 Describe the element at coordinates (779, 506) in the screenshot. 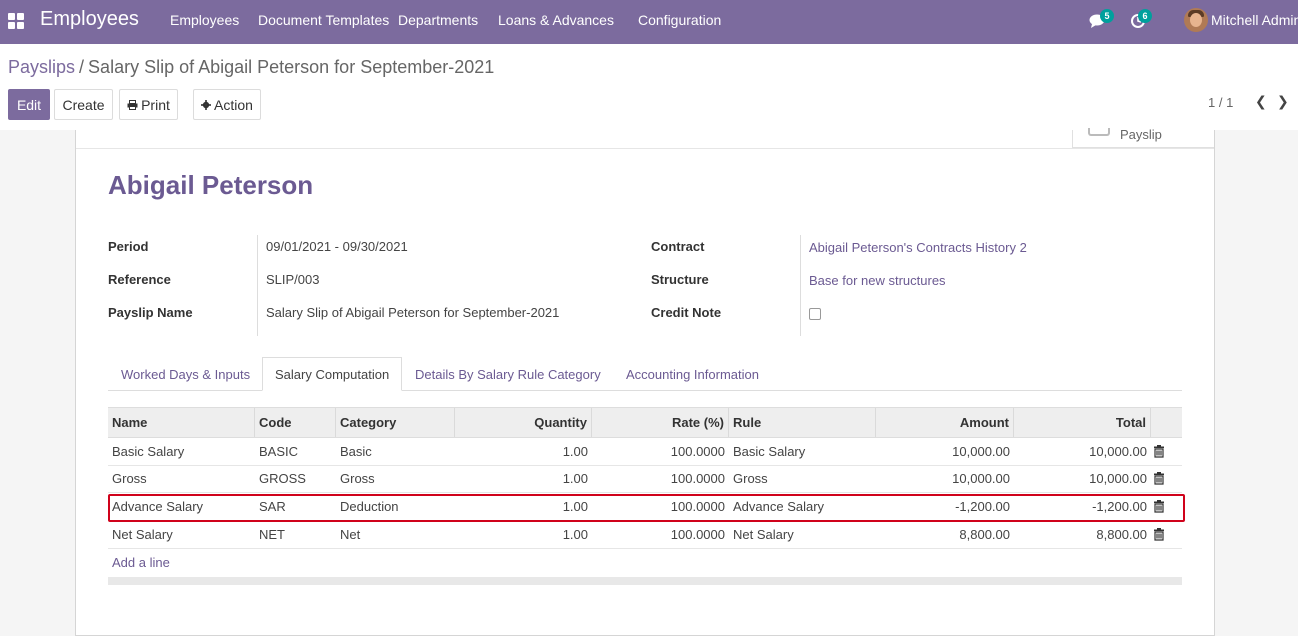

I see `cell-rule: Advance Salary` at that location.